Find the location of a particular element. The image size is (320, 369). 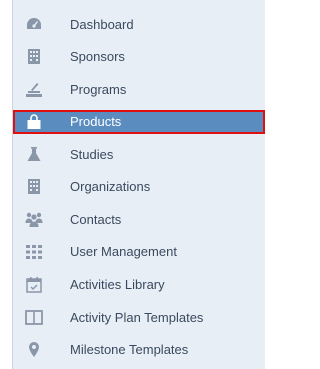

map-pin-icon is located at coordinates (34, 350).